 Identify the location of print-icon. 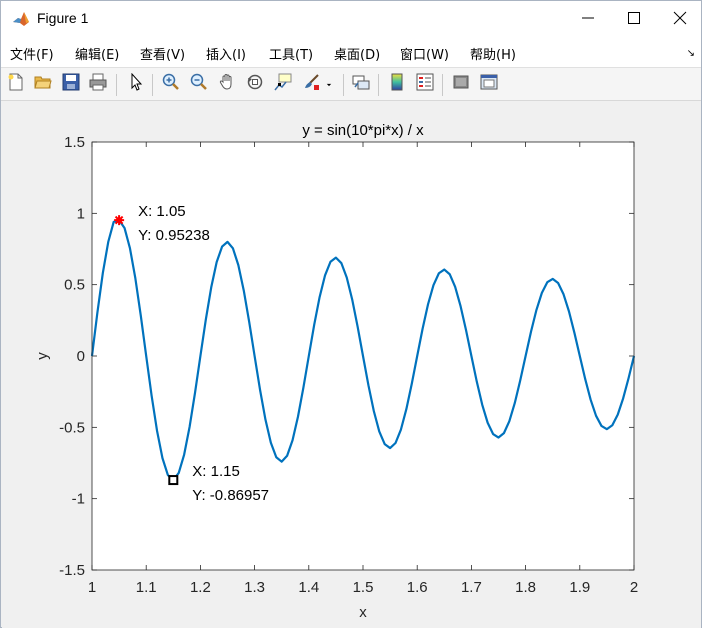
(98, 84).